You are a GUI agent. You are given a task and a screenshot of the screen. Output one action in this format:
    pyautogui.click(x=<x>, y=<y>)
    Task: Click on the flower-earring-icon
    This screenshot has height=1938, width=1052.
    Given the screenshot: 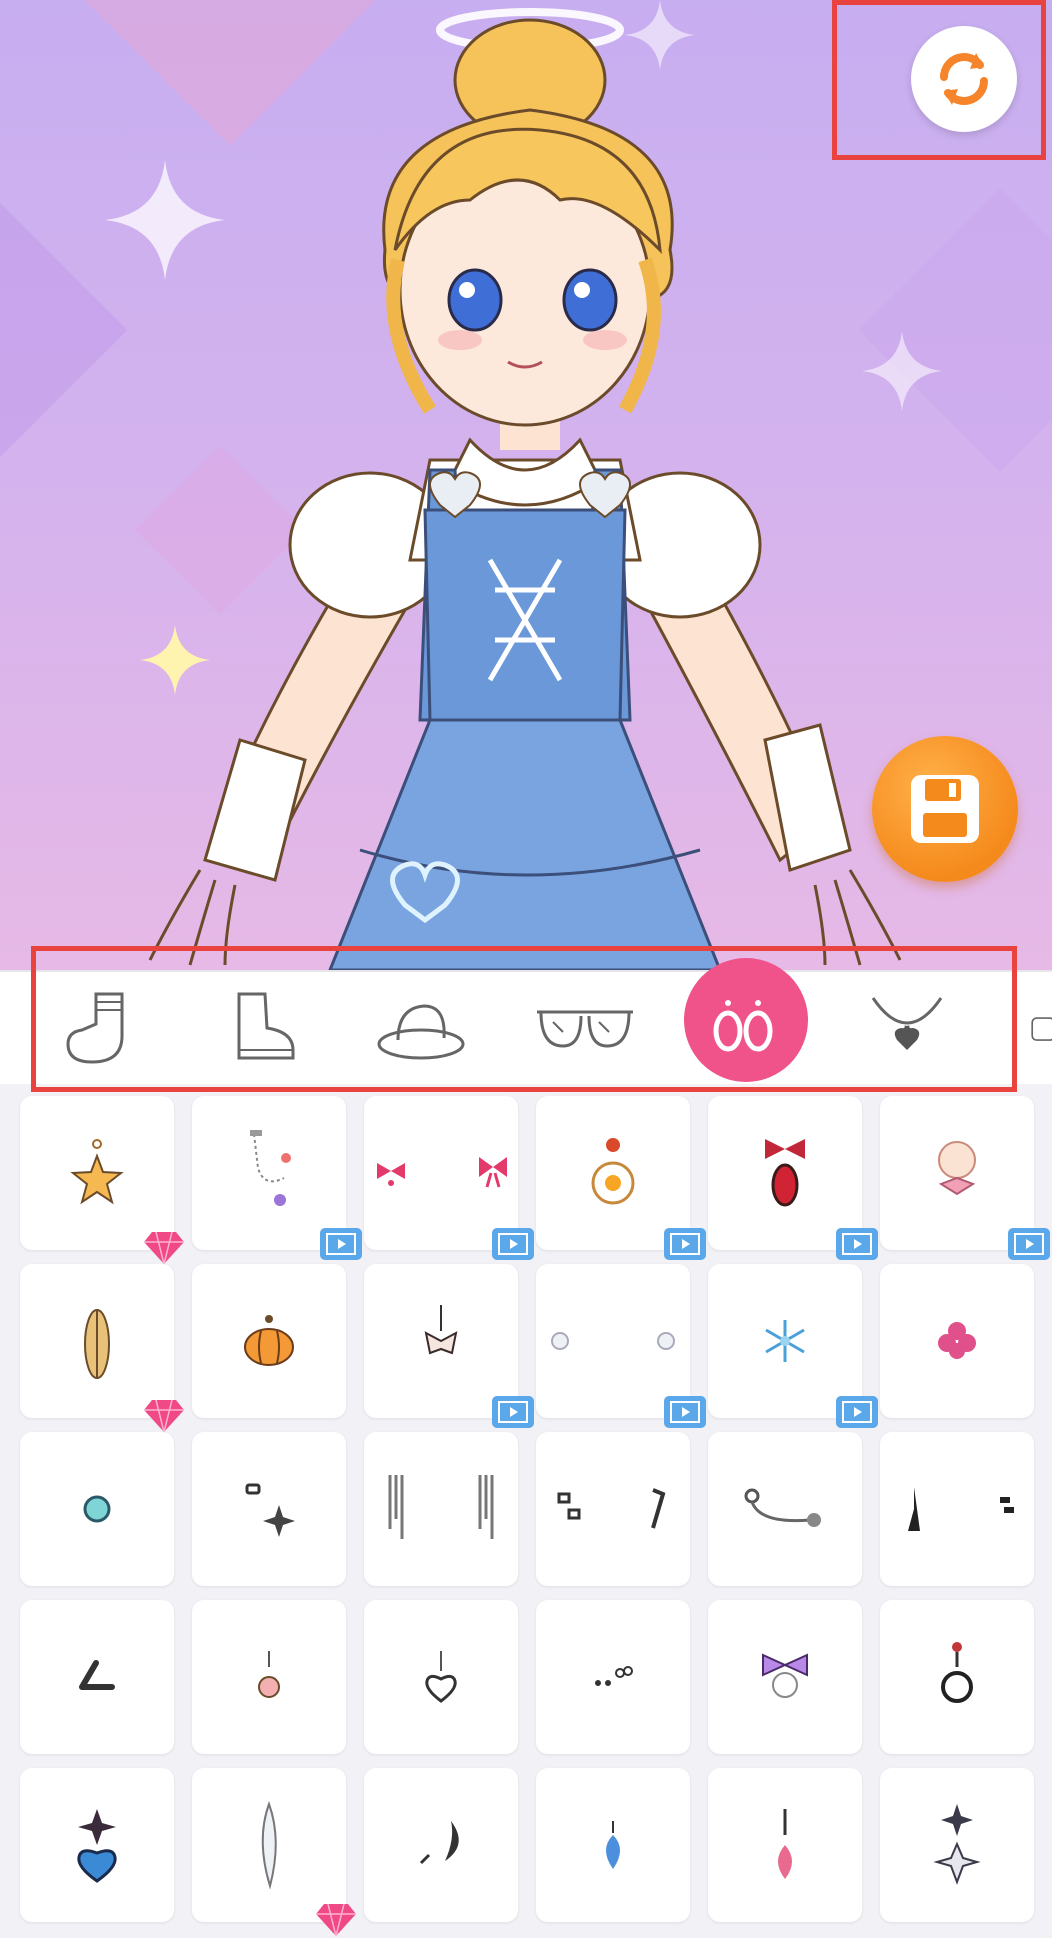 What is the action you would take?
    pyautogui.click(x=613, y=1171)
    